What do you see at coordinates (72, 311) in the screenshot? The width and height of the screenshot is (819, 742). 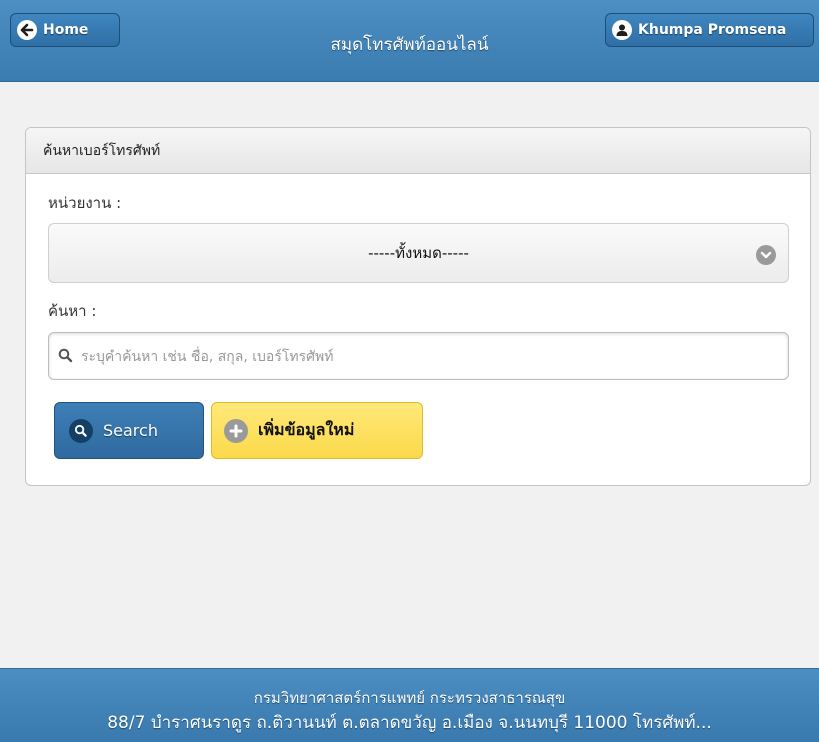 I see `search-label: ค้นหา :` at bounding box center [72, 311].